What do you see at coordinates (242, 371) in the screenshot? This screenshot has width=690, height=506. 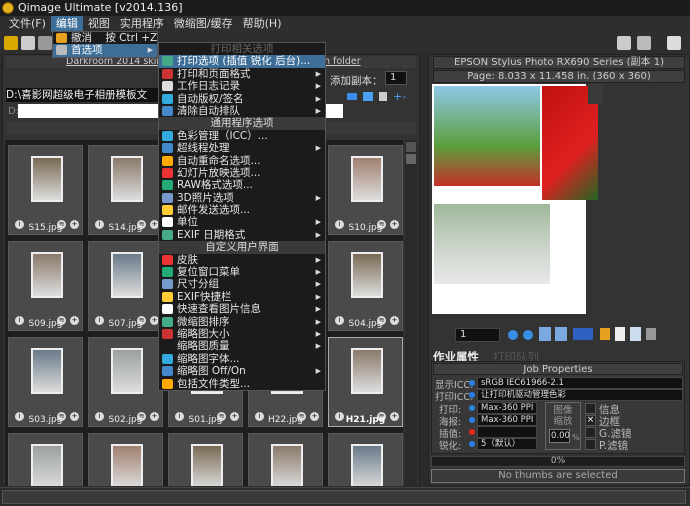 I see `menu-item: 缩略图 Off/On ▶` at bounding box center [242, 371].